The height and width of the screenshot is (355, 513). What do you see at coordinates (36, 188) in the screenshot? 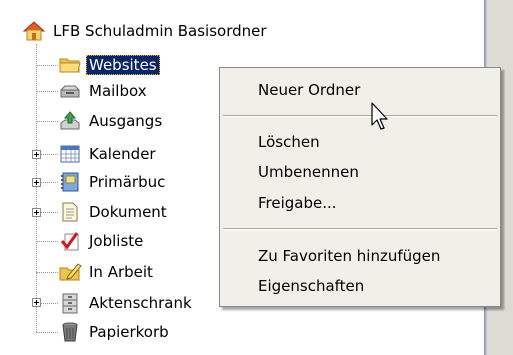
I see `tree-connector-line` at bounding box center [36, 188].